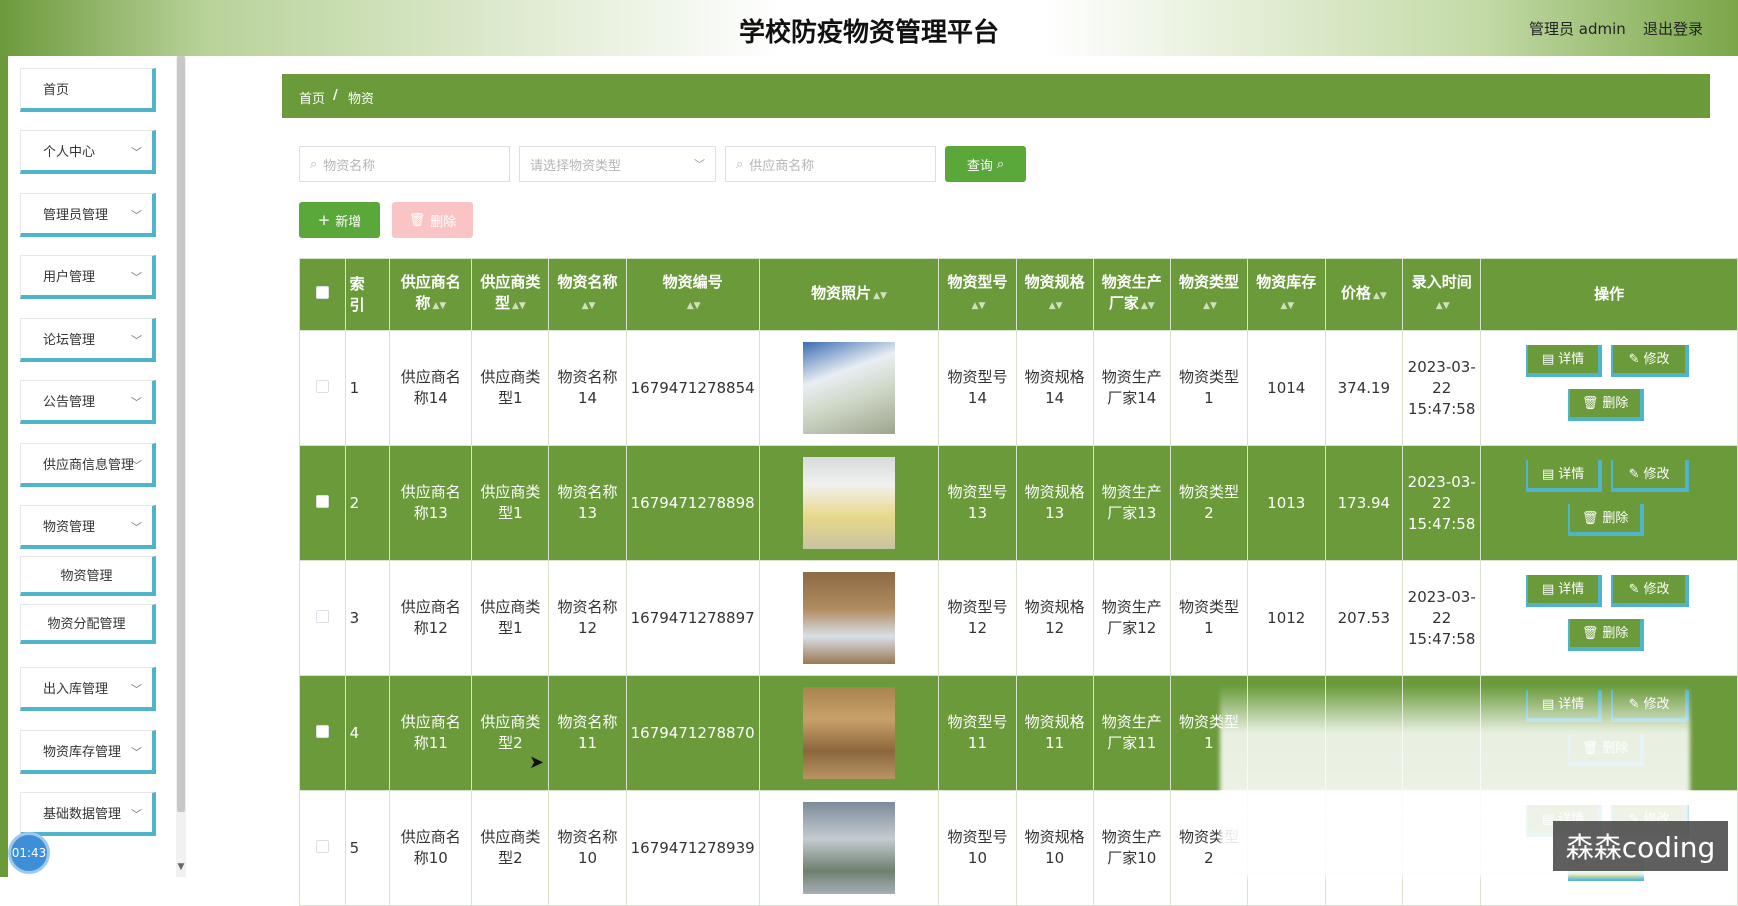 This screenshot has width=1738, height=906. What do you see at coordinates (830, 164) in the screenshot?
I see `supplier-name-input: ⌕ 供应商名称` at bounding box center [830, 164].